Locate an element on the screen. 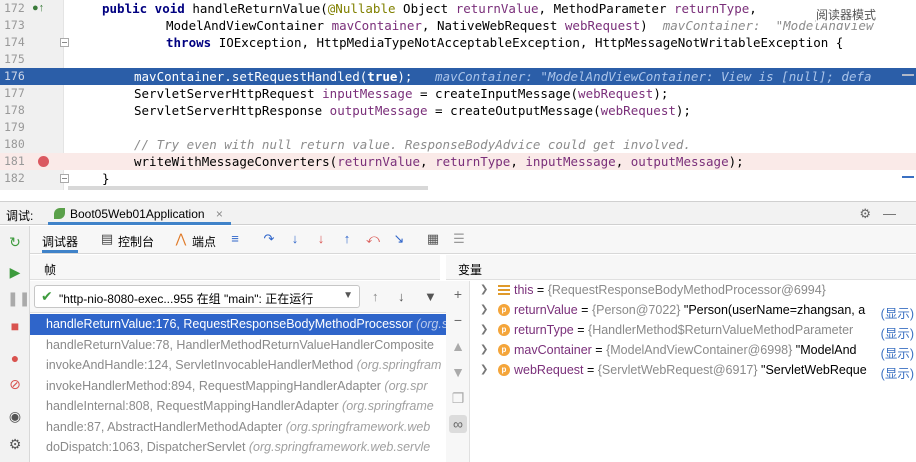 This screenshot has height=462, width=916. tab-console: 控制台 is located at coordinates (136, 239).